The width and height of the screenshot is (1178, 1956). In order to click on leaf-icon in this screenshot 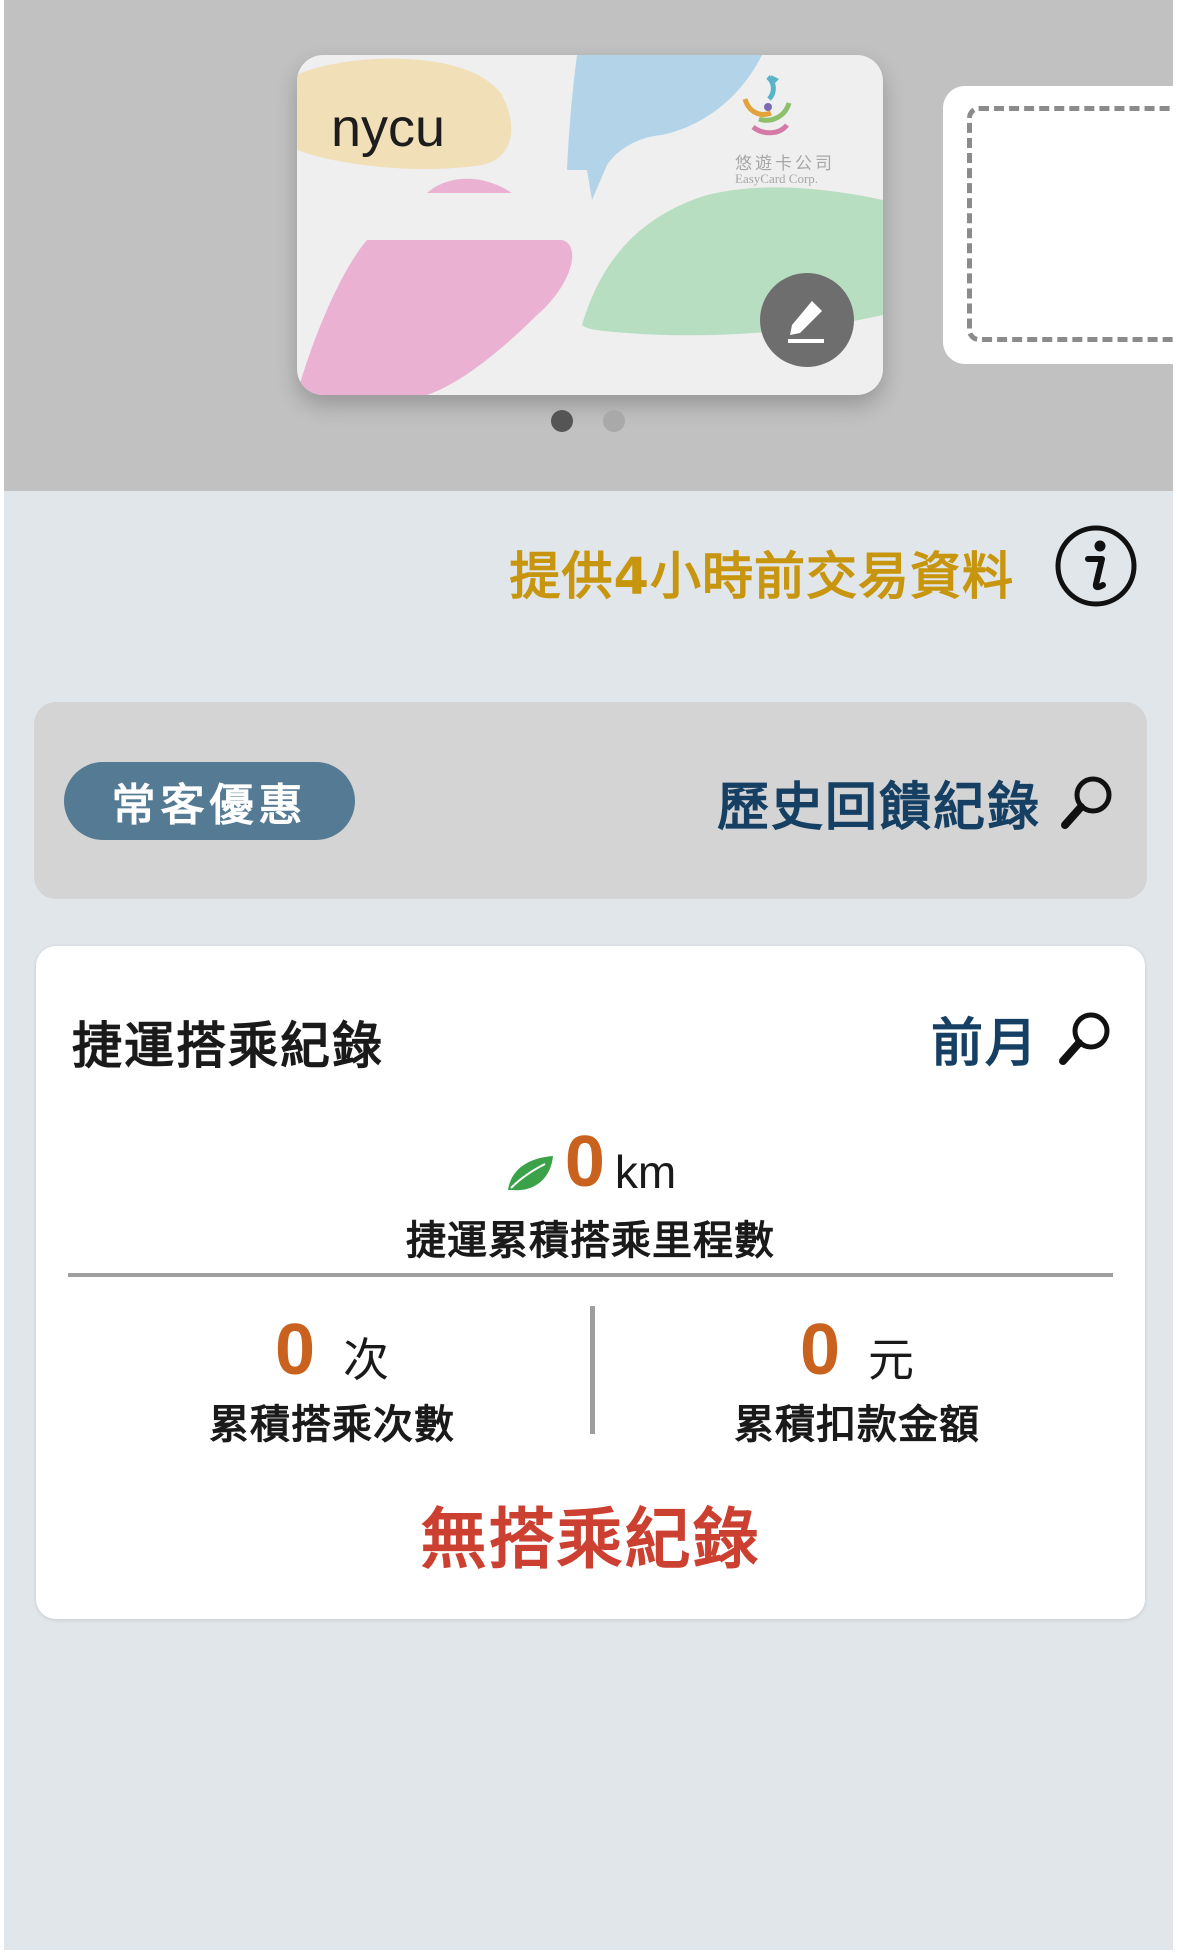, I will do `click(530, 1173)`.